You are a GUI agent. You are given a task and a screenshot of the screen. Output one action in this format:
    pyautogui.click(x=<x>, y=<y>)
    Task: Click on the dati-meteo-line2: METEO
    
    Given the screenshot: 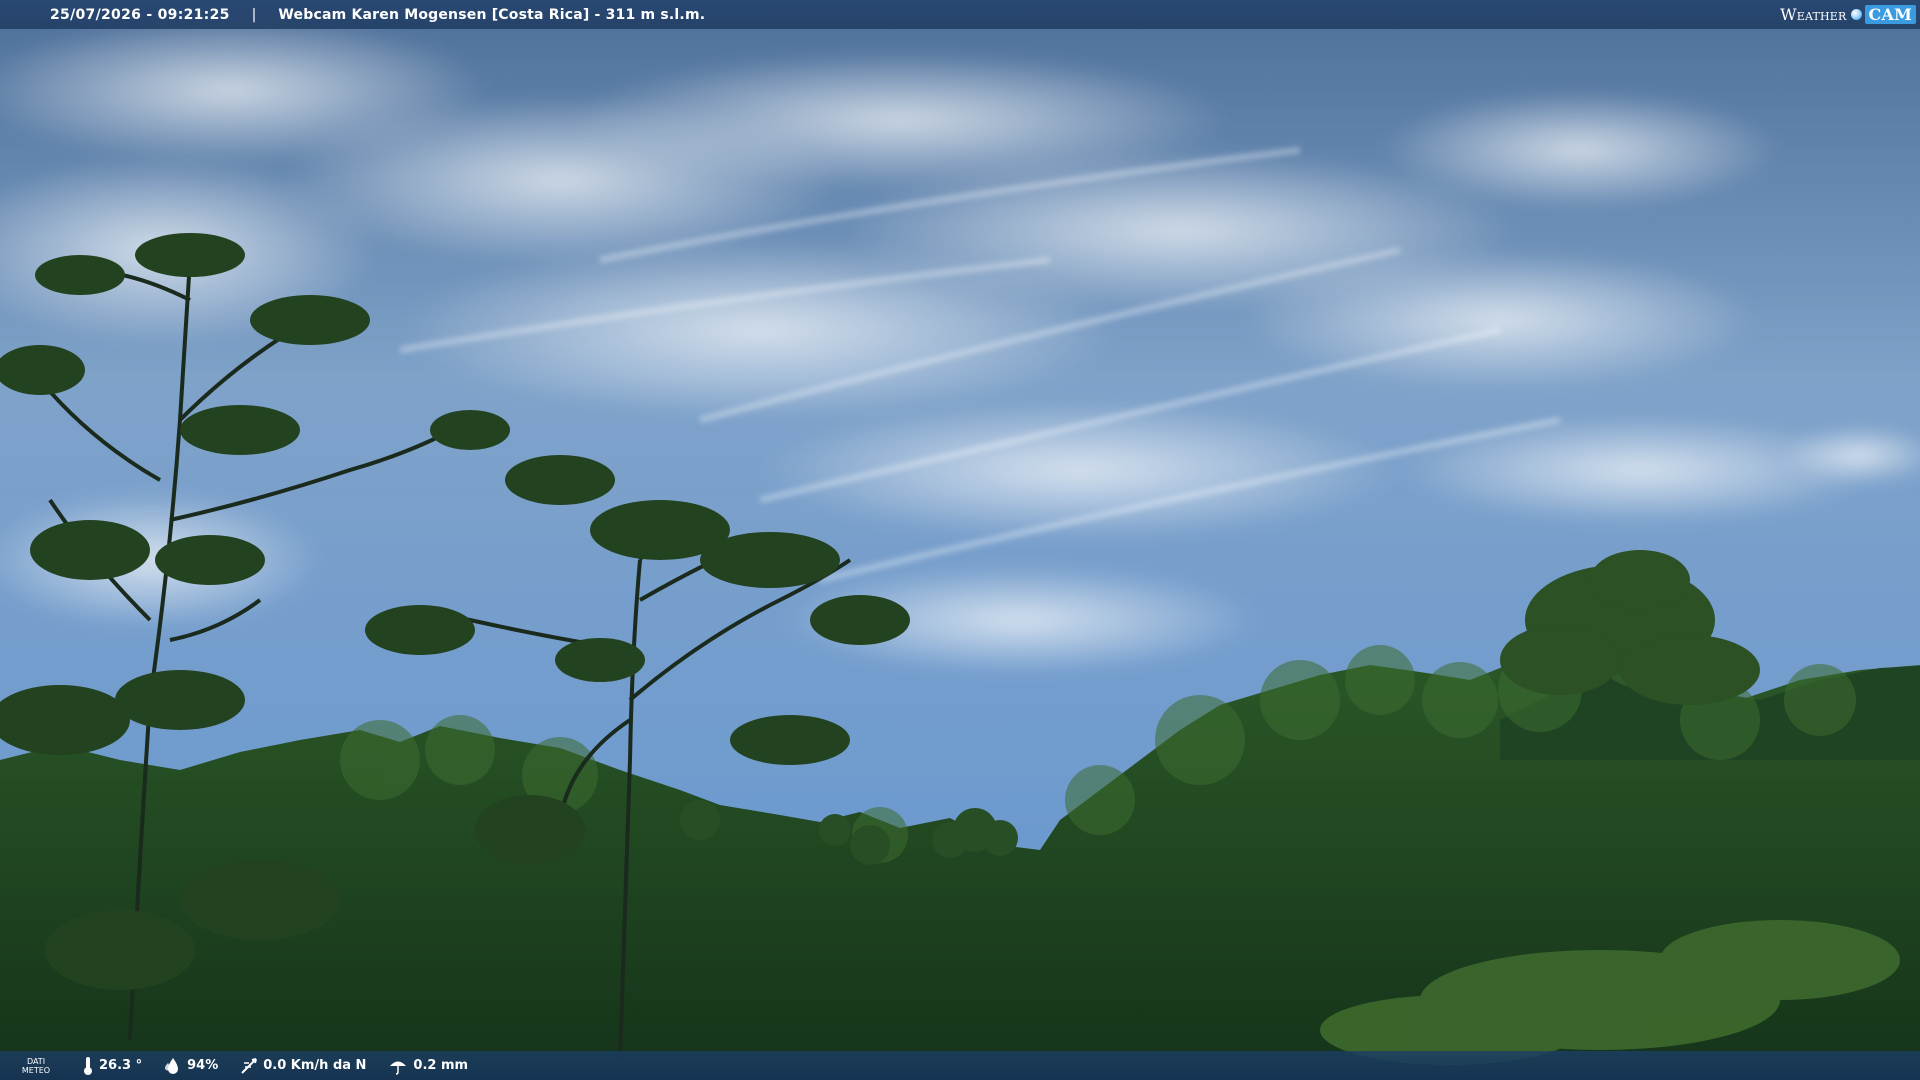 What is the action you would take?
    pyautogui.click(x=36, y=1070)
    